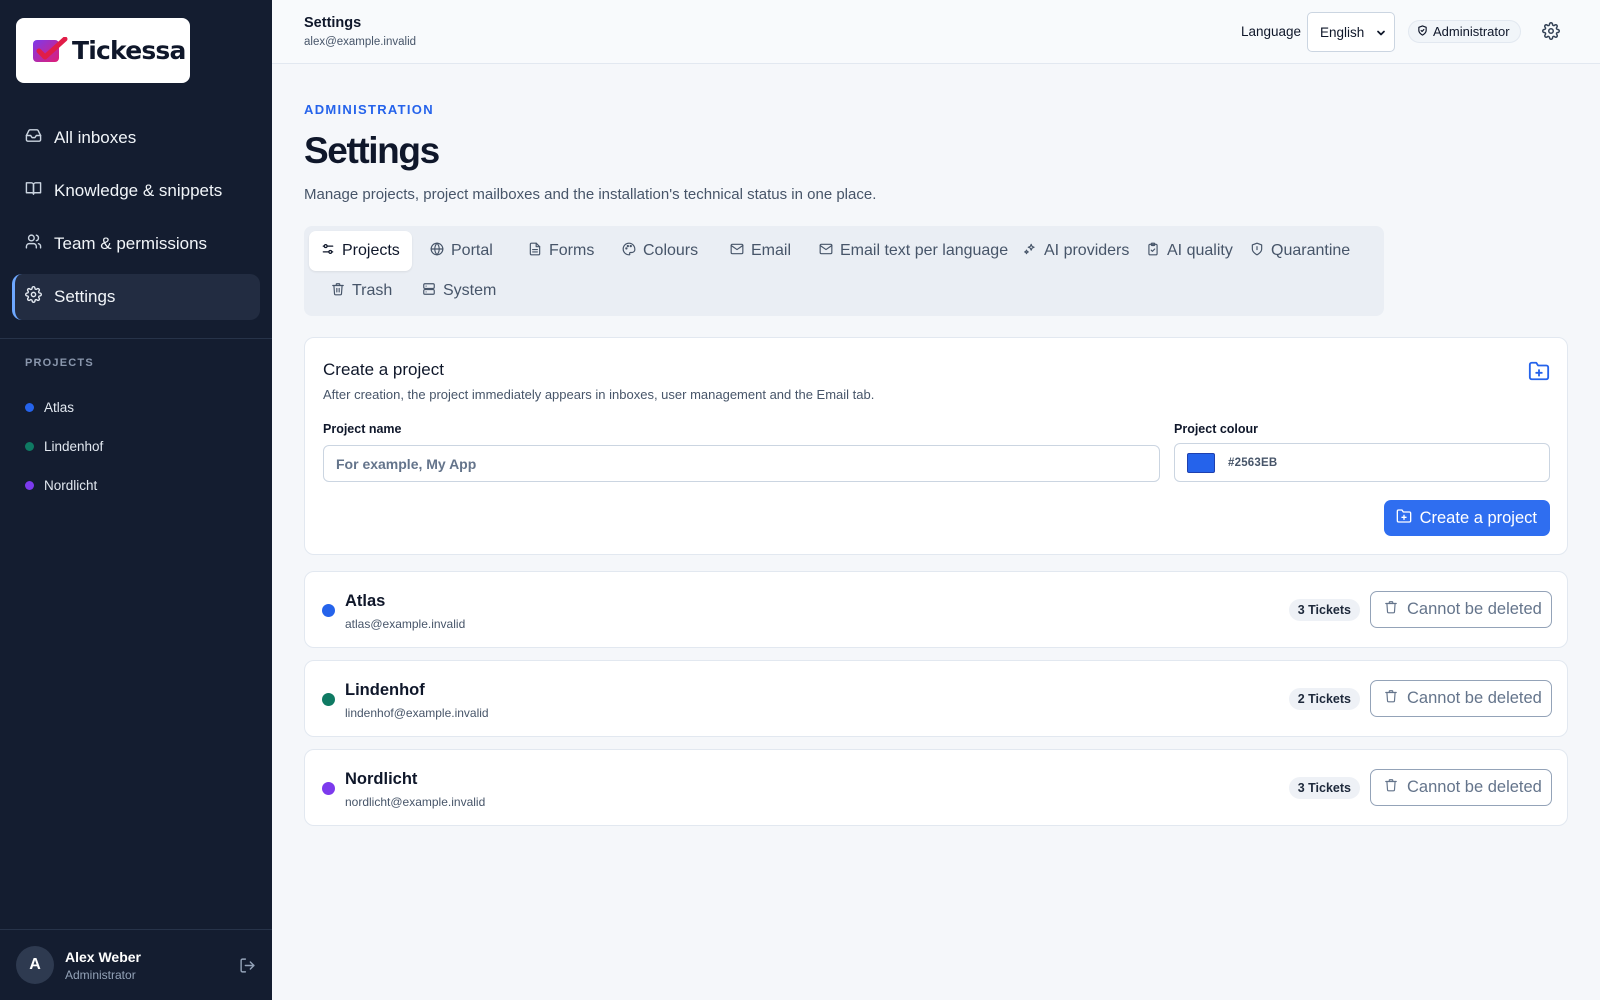 Image resolution: width=1600 pixels, height=1000 pixels. I want to click on project-card-email: nordlicht@example.invalid, so click(415, 802).